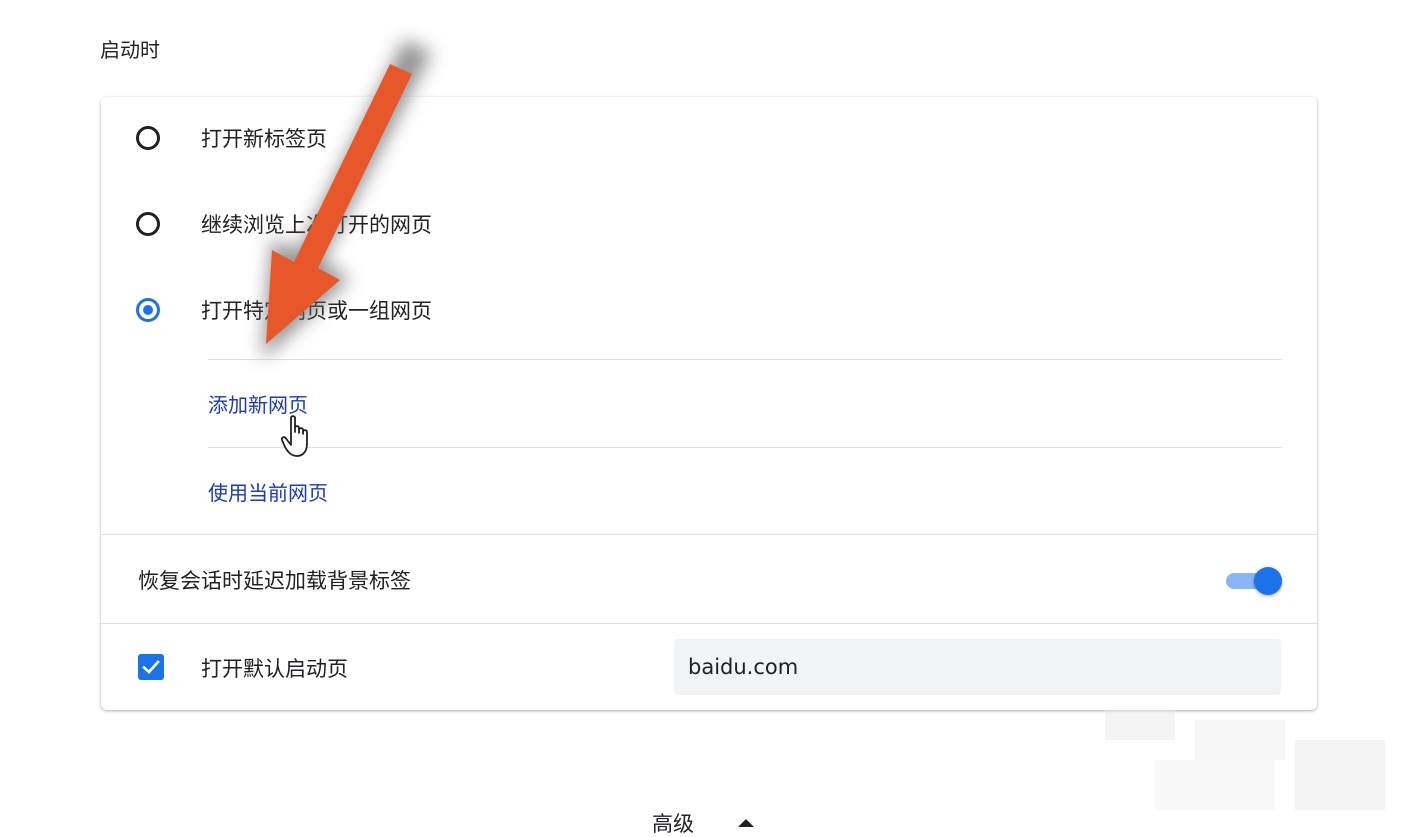 The height and width of the screenshot is (837, 1408). What do you see at coordinates (274, 581) in the screenshot?
I see `lazy-load-label: 恢复会话时延迟加载背景标签` at bounding box center [274, 581].